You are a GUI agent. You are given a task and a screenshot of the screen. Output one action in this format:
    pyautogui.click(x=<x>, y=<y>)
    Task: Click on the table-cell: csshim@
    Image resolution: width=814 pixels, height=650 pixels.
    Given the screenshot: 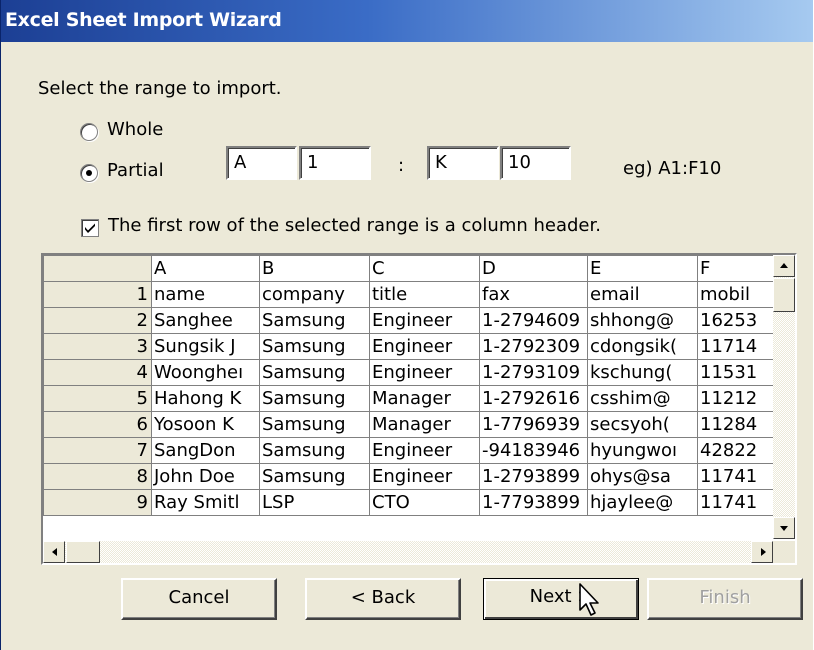 What is the action you would take?
    pyautogui.click(x=642, y=398)
    